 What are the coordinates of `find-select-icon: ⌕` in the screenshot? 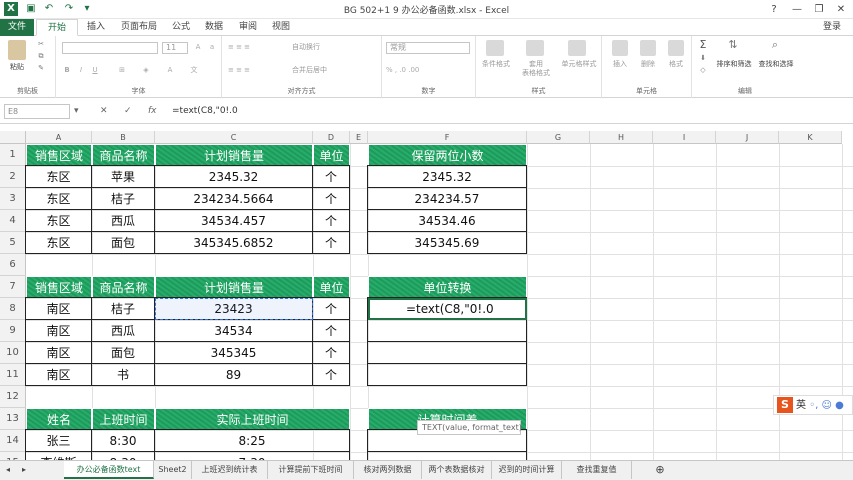 It's located at (775, 44).